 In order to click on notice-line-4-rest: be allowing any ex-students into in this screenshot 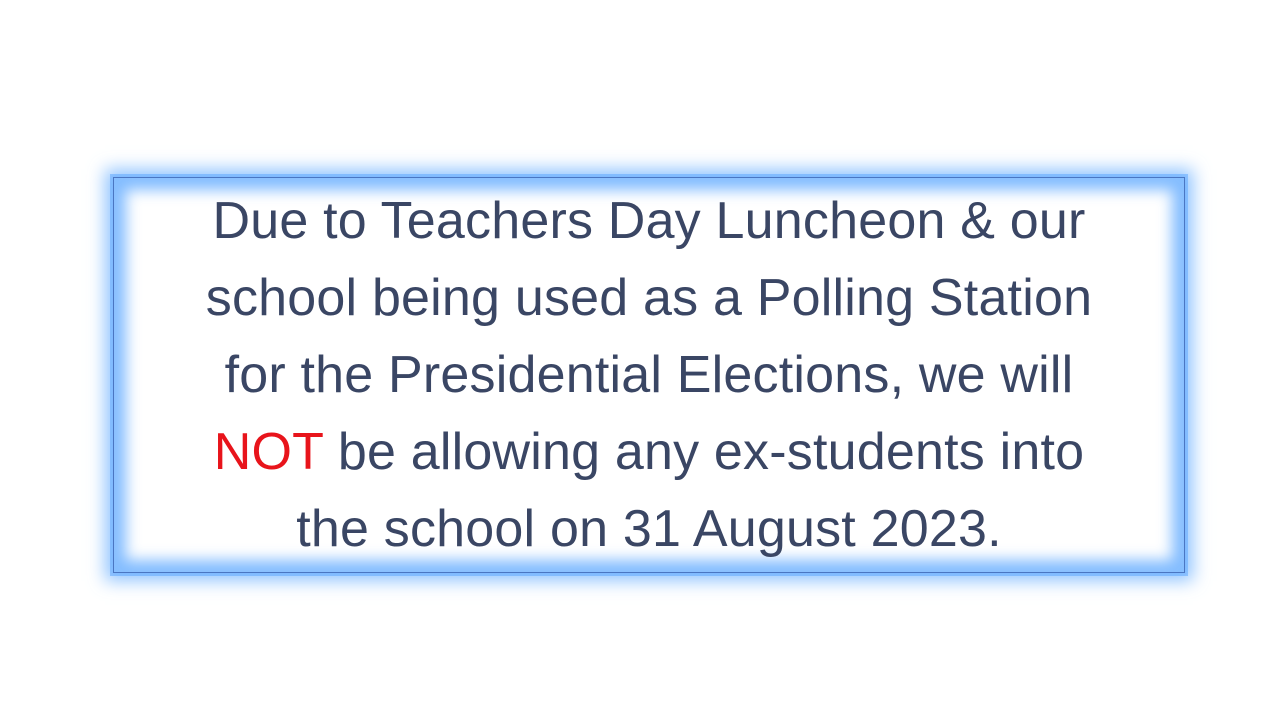, I will do `click(704, 451)`.